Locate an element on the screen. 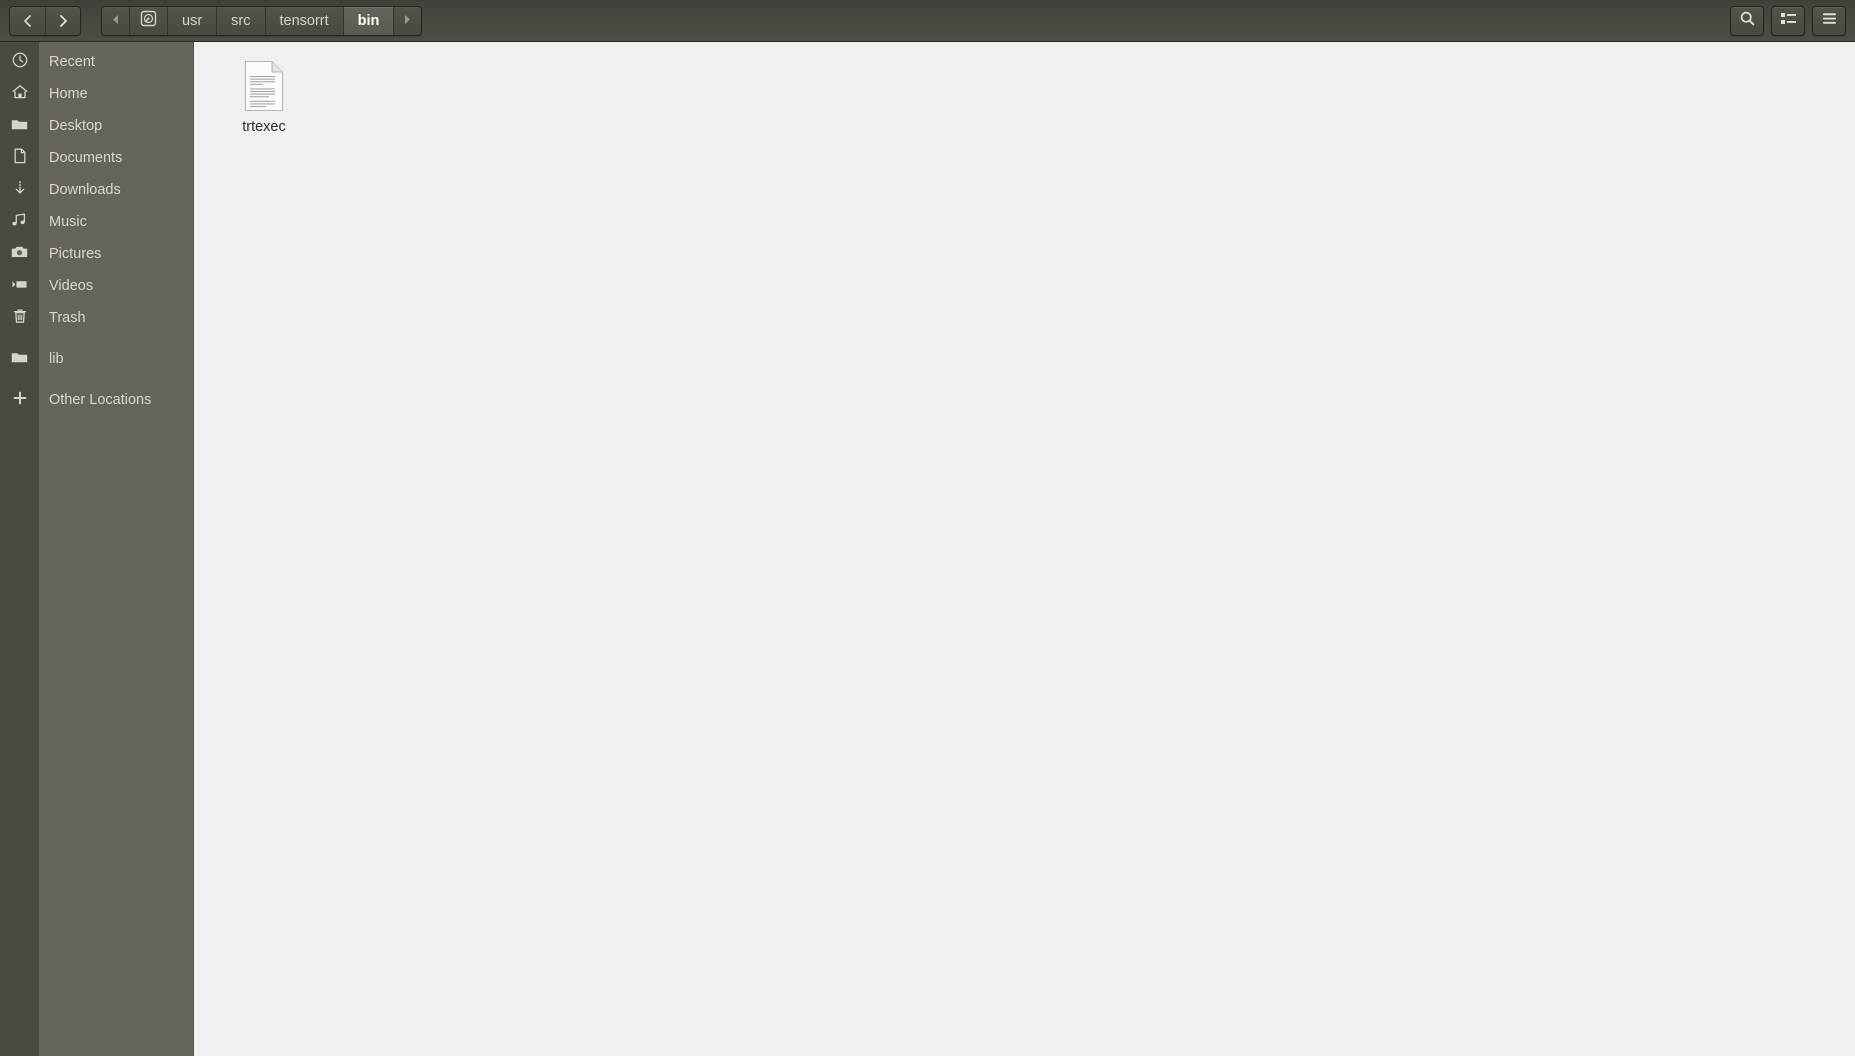 The image size is (1855, 1056). rail-separator is located at coordinates (19, 338).